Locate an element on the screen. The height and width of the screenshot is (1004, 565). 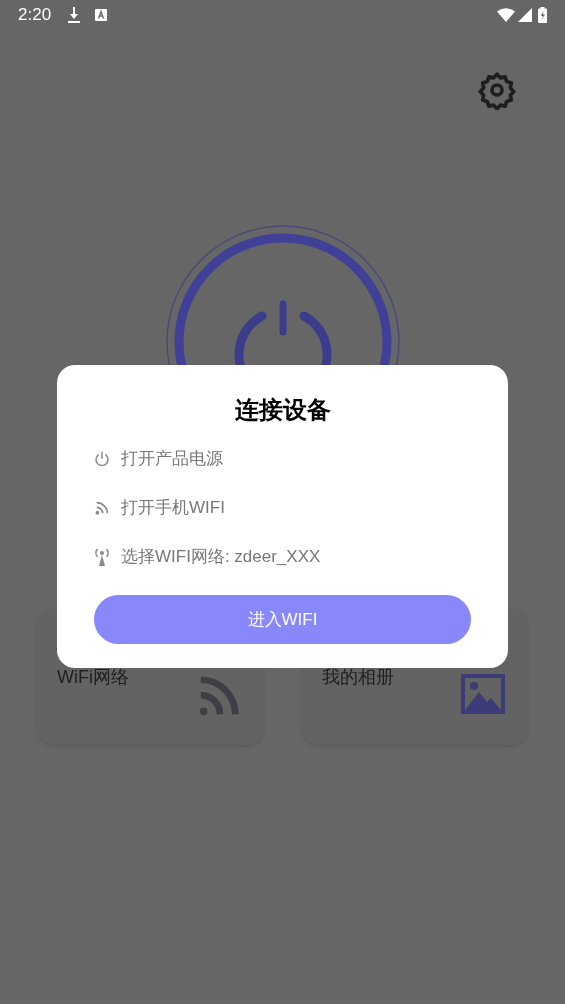
step-text: 打开产品电源 is located at coordinates (172, 459).